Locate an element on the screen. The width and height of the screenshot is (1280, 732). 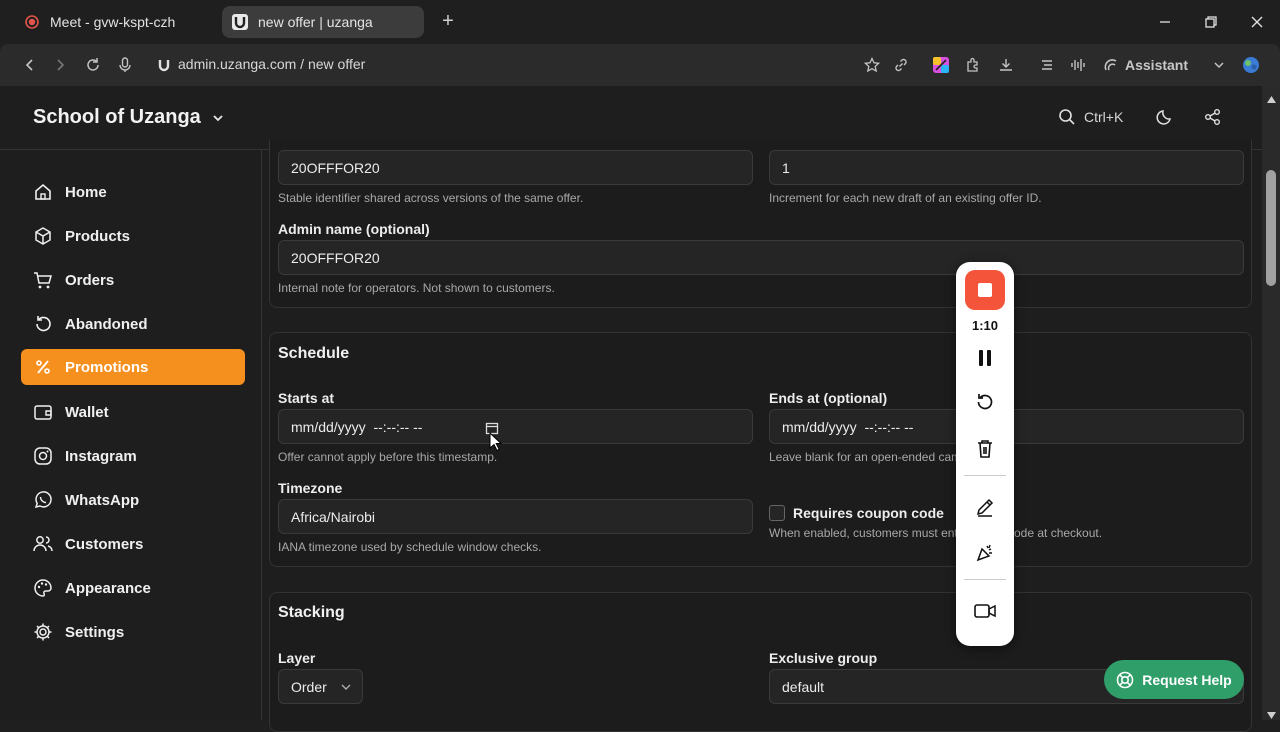
tab-meet: Meet - gvw-kspt-czh is located at coordinates (114, 22).